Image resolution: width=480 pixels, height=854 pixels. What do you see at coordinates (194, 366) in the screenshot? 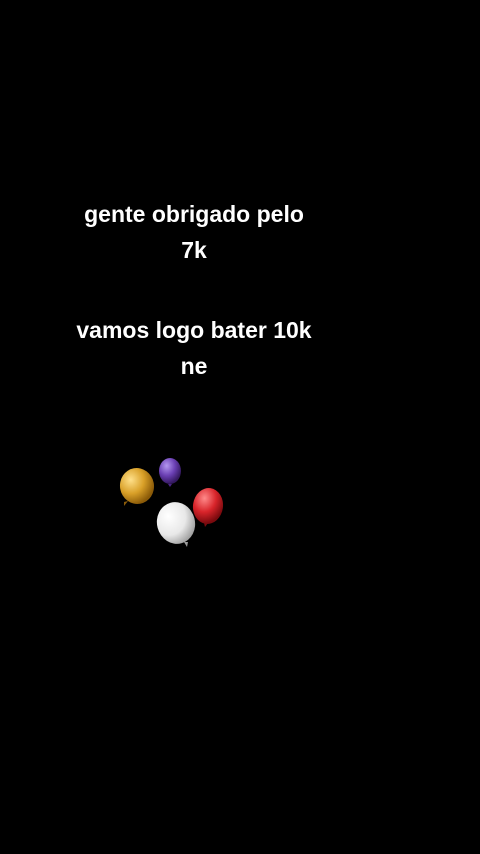
I see `caption-goal-line-2: ne` at bounding box center [194, 366].